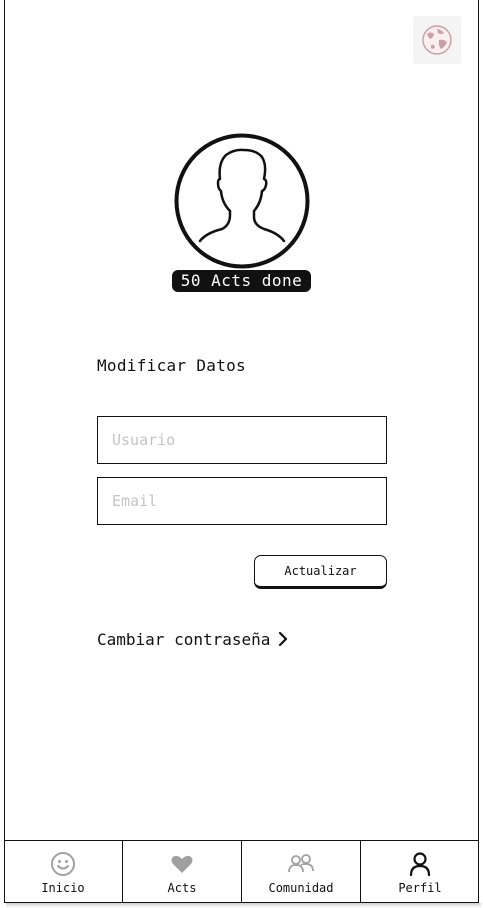 Image resolution: width=483 pixels, height=908 pixels. I want to click on change-password-label: Cambiar contraseña, so click(184, 639).